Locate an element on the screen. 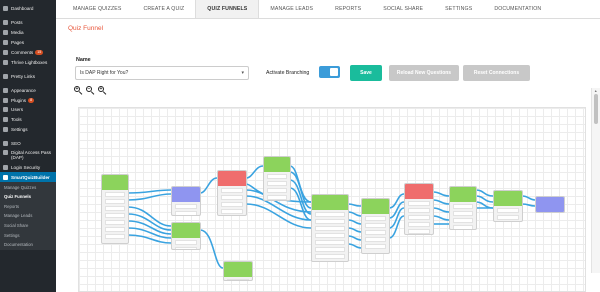  sidebar-item-comments: Comments 15 is located at coordinates (28, 53).